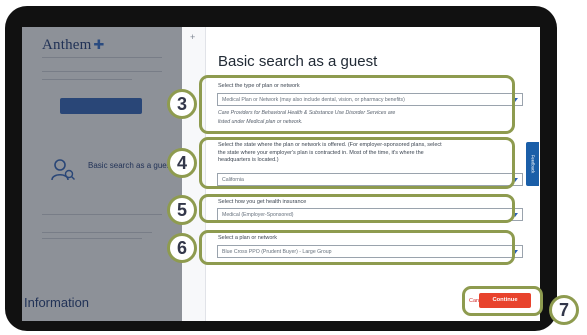 This screenshot has width=587, height=335. I want to click on highlight-plan-type, so click(357, 104).